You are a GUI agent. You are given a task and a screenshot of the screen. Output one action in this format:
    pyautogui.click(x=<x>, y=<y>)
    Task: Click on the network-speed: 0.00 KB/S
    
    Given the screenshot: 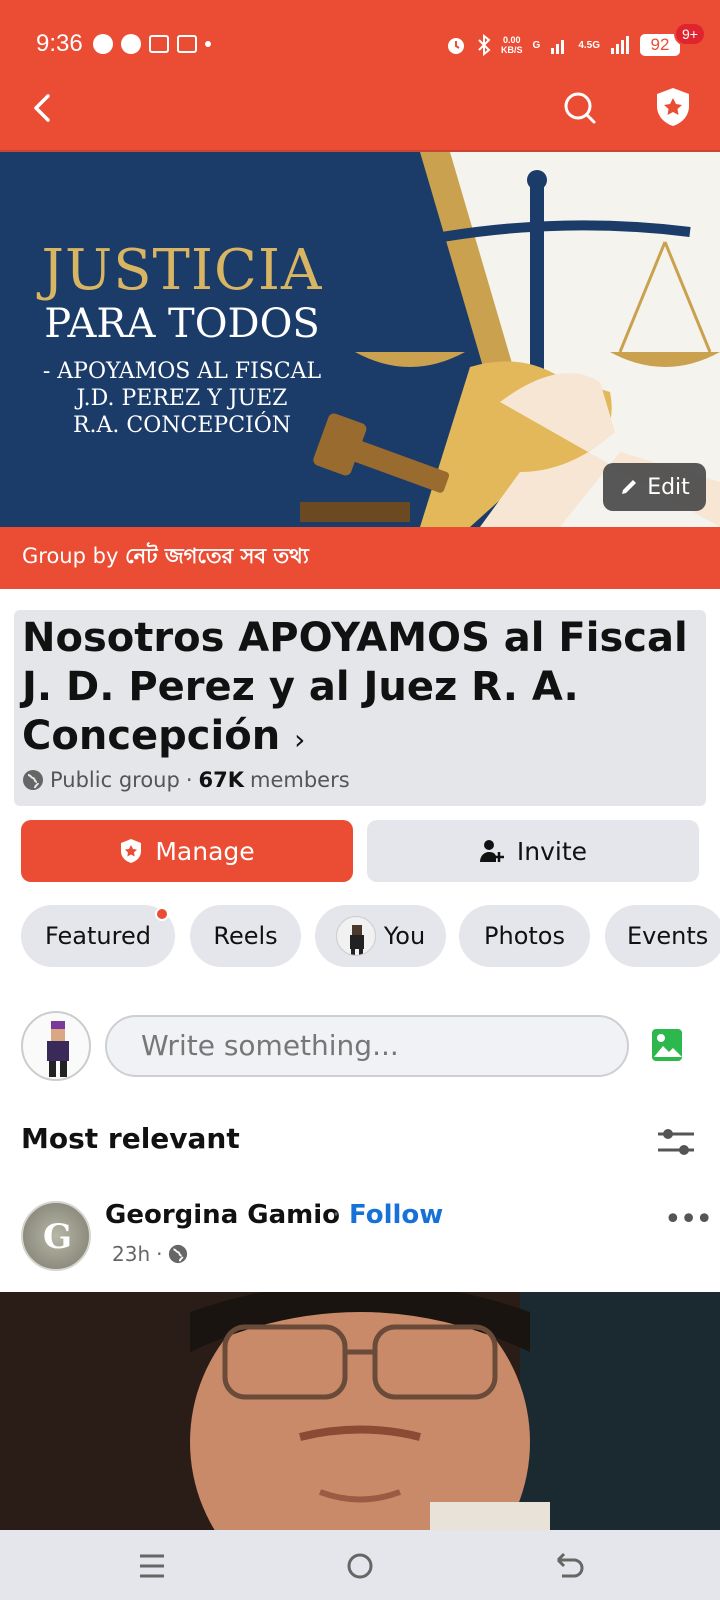 What is the action you would take?
    pyautogui.click(x=512, y=45)
    